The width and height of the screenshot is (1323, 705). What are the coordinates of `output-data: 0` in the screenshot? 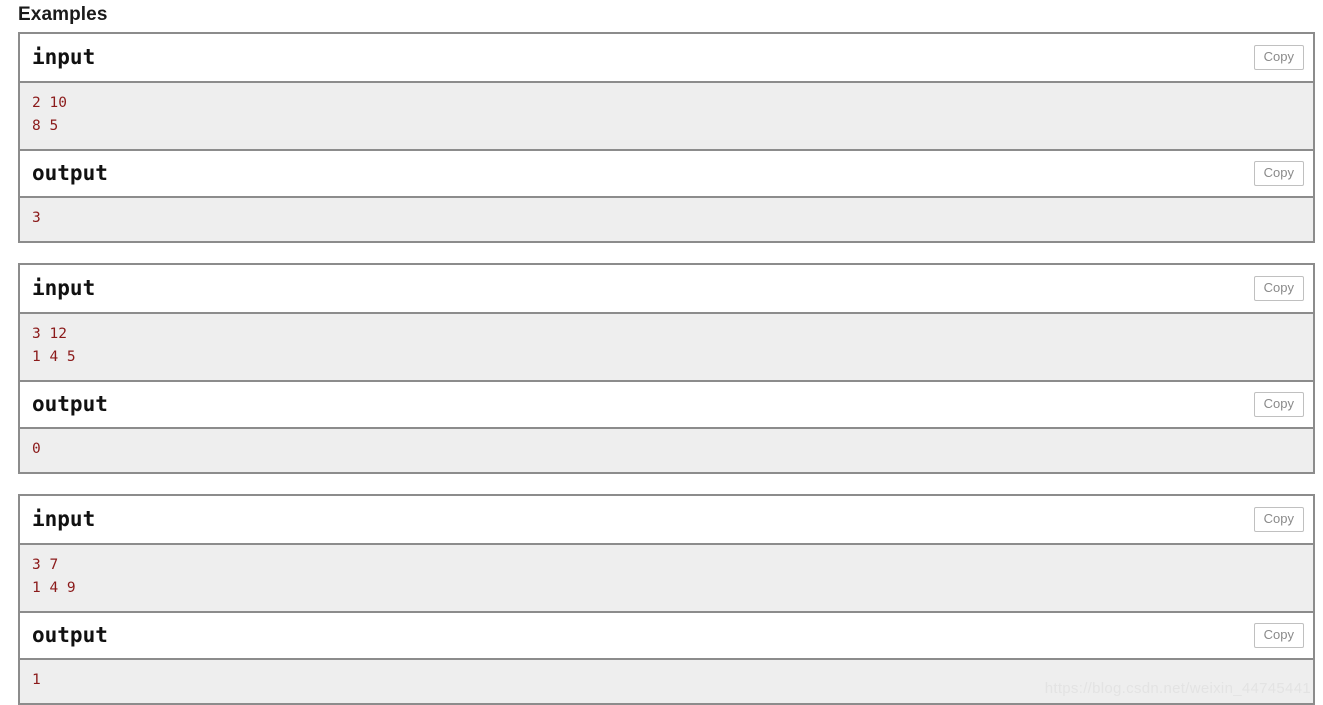 It's located at (666, 449).